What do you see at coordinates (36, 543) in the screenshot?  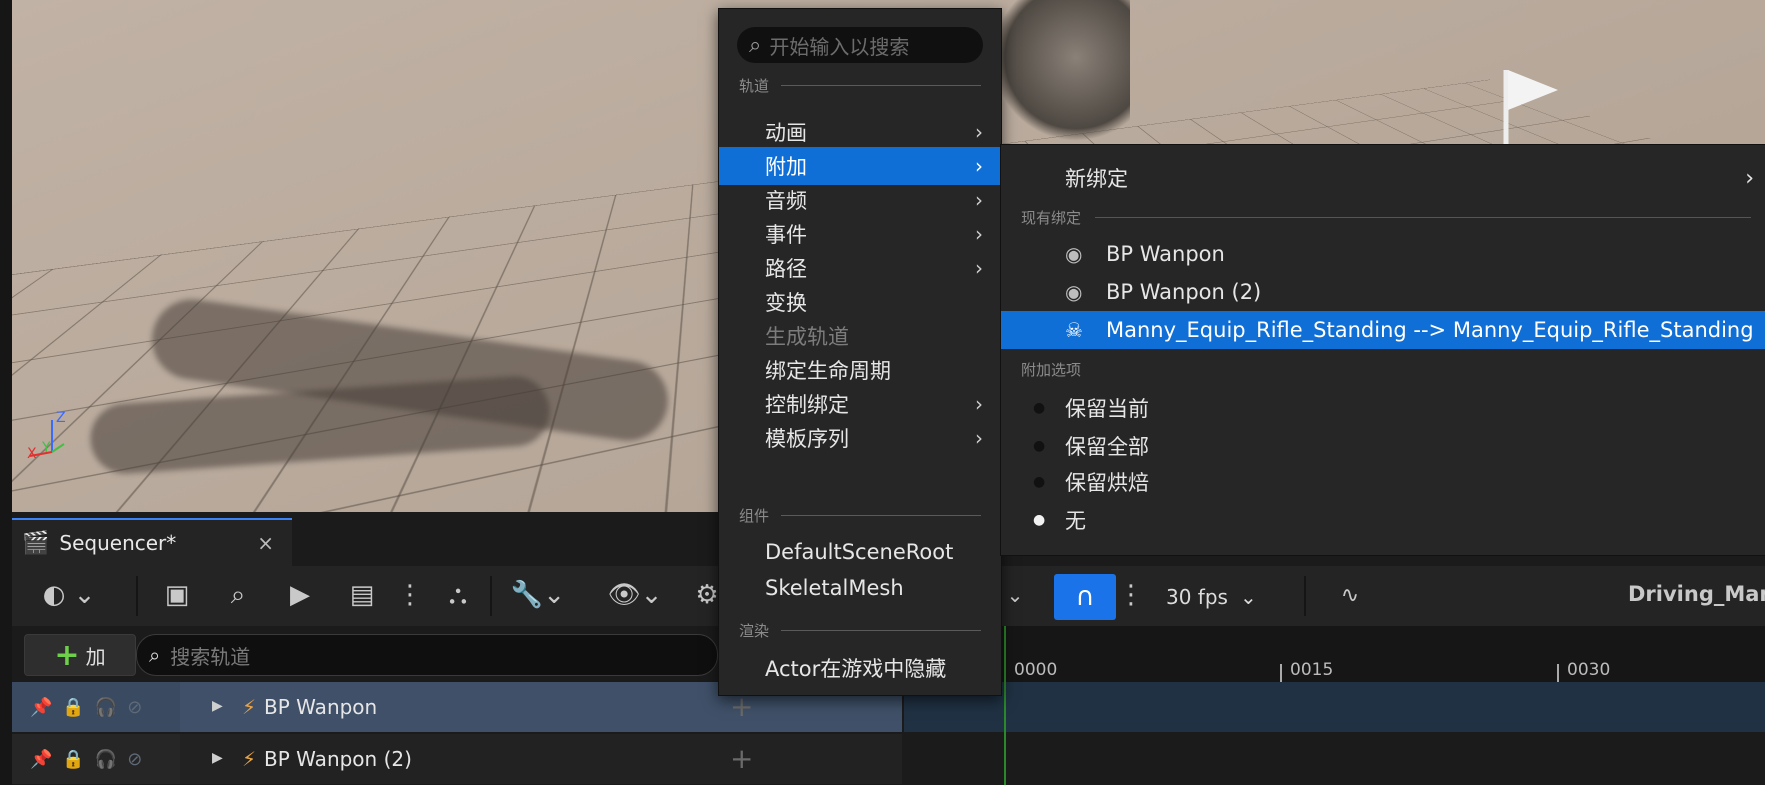 I see `clapperboard-icon: 🎬` at bounding box center [36, 543].